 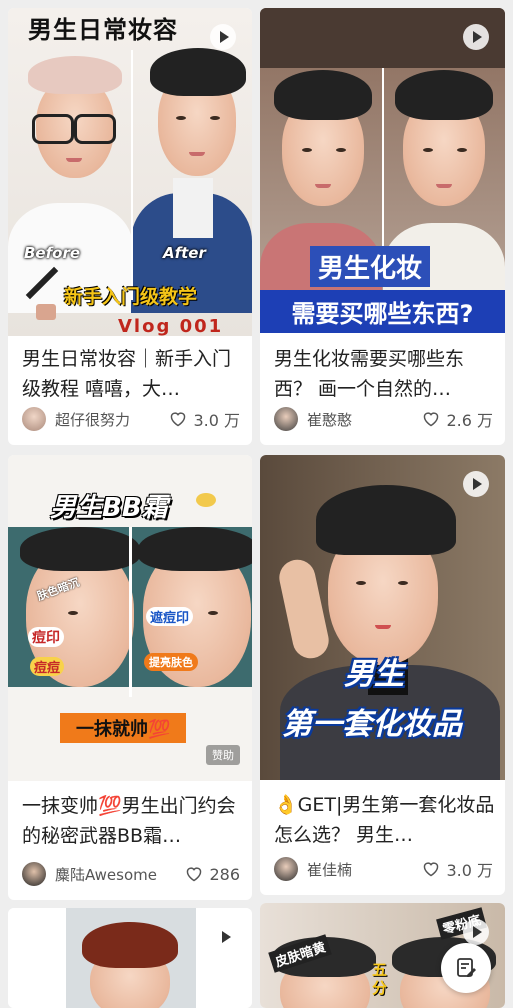 I want to click on thumbnail-banner: 一抹就帅💯, so click(x=123, y=728).